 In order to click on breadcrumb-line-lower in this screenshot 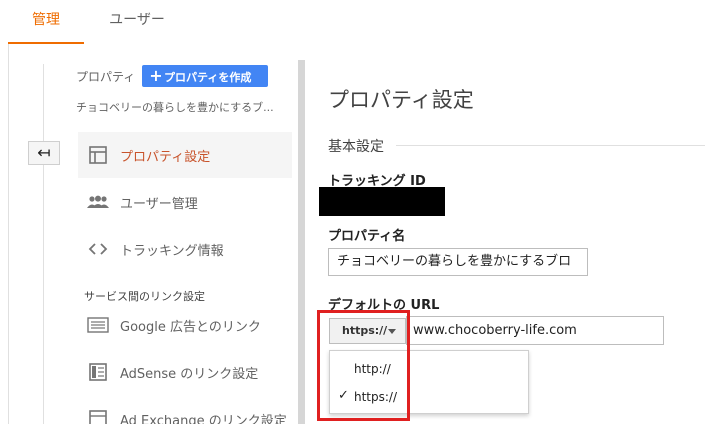, I will do `click(43, 294)`.